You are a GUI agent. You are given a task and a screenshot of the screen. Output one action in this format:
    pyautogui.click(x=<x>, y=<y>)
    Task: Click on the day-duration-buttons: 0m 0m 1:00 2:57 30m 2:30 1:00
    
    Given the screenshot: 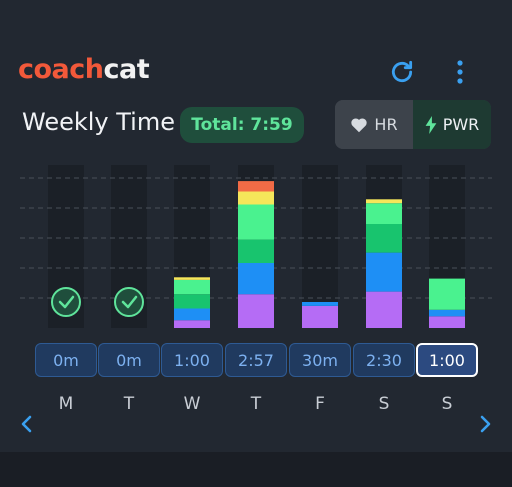 What is the action you would take?
    pyautogui.click(x=256, y=361)
    